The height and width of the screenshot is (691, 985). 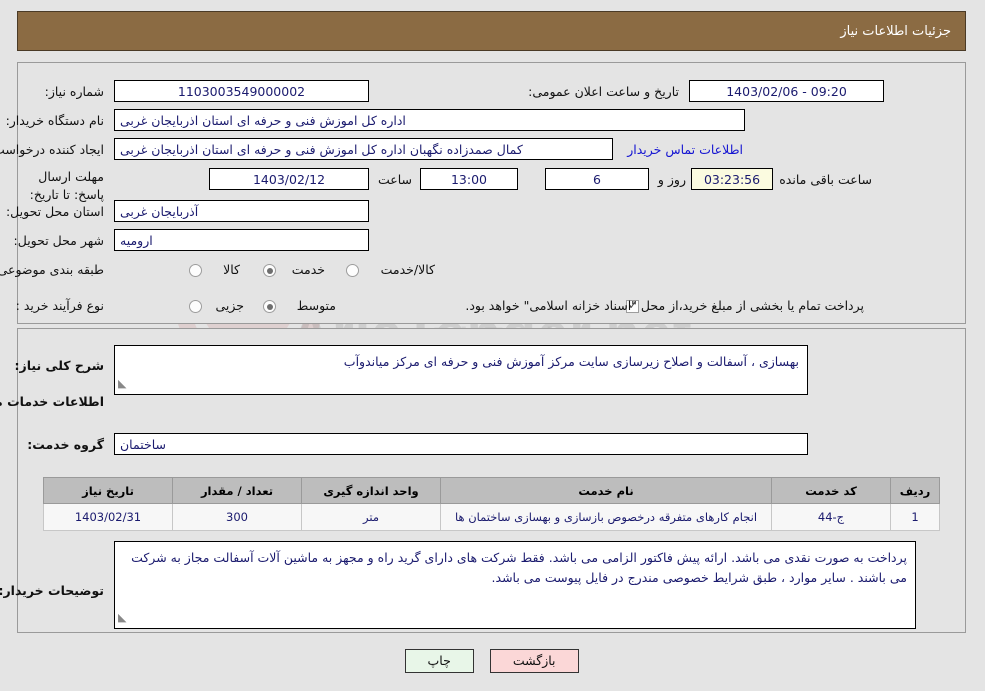 What do you see at coordinates (826, 179) in the screenshot?
I see `remaining-label: ساعت باقی مانده` at bounding box center [826, 179].